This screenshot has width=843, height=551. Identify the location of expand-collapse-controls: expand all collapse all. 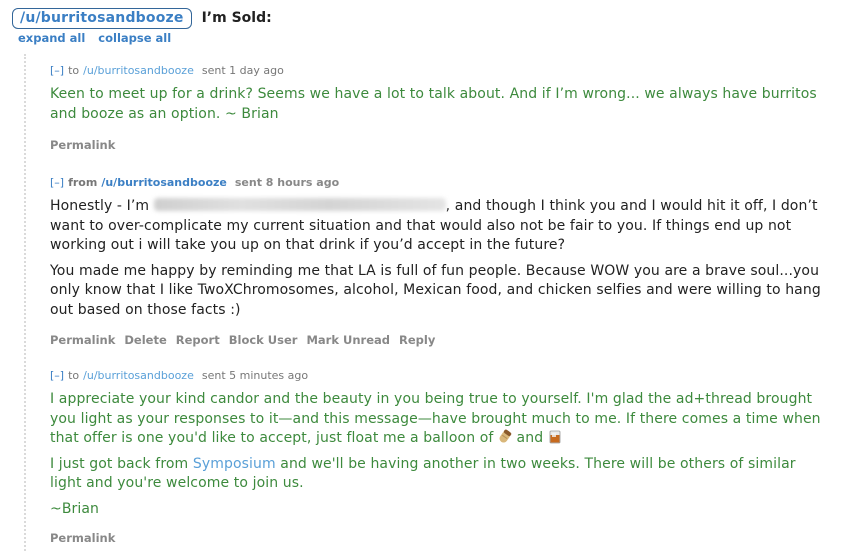
(99, 38).